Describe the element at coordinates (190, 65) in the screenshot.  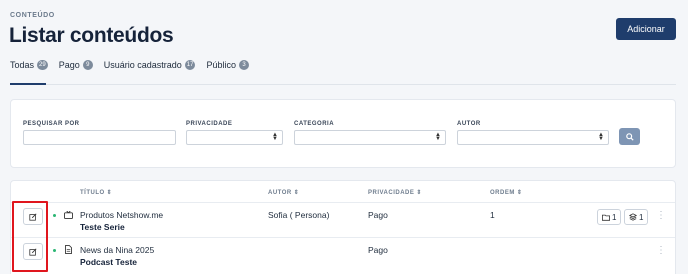
I see `tab-count-badge: 17` at that location.